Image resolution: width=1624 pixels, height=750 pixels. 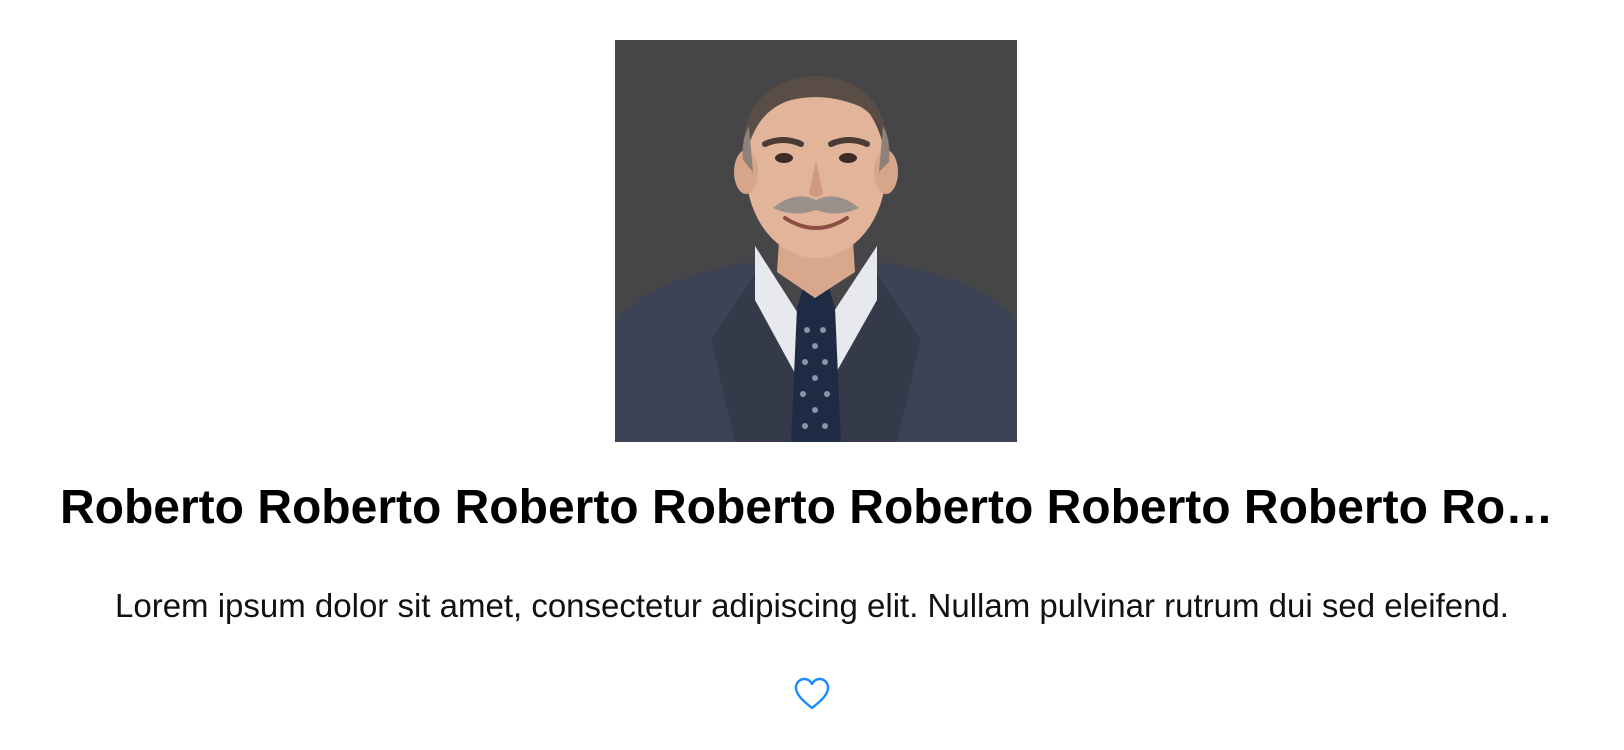 I want to click on favorite-button, so click(x=812, y=694).